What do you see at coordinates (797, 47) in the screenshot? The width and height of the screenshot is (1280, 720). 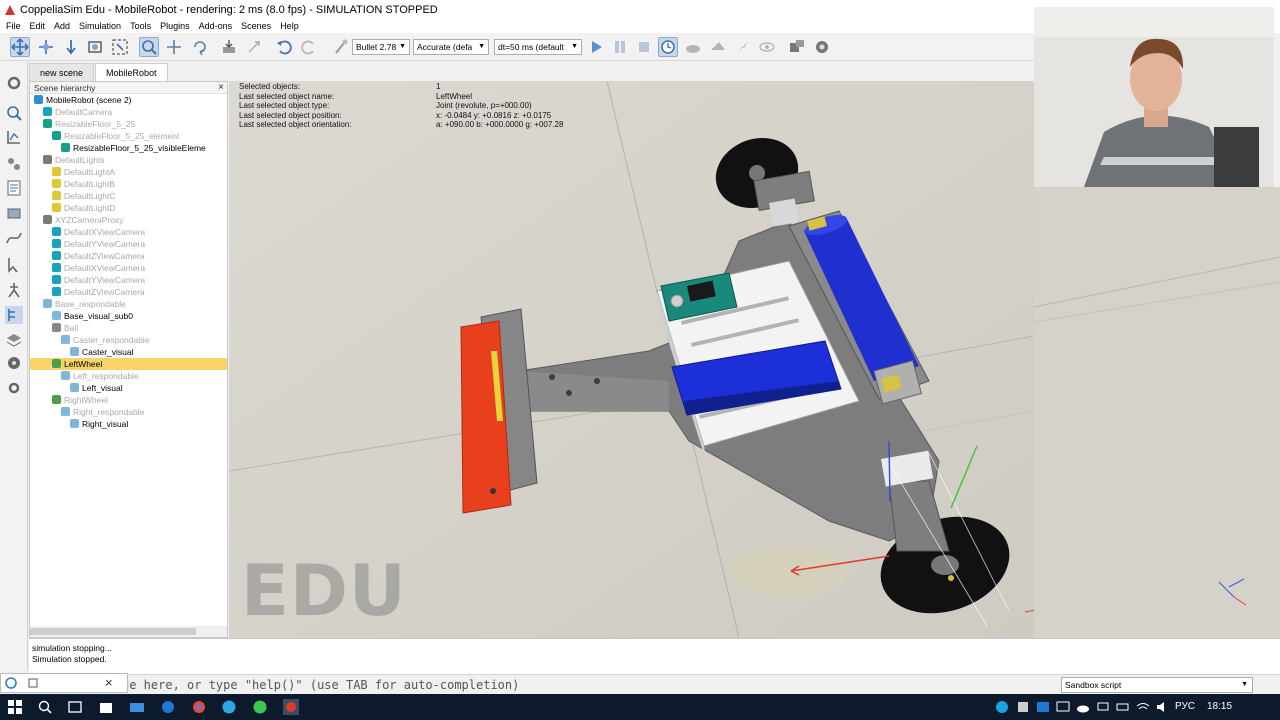 I see `scene-objects-icon` at bounding box center [797, 47].